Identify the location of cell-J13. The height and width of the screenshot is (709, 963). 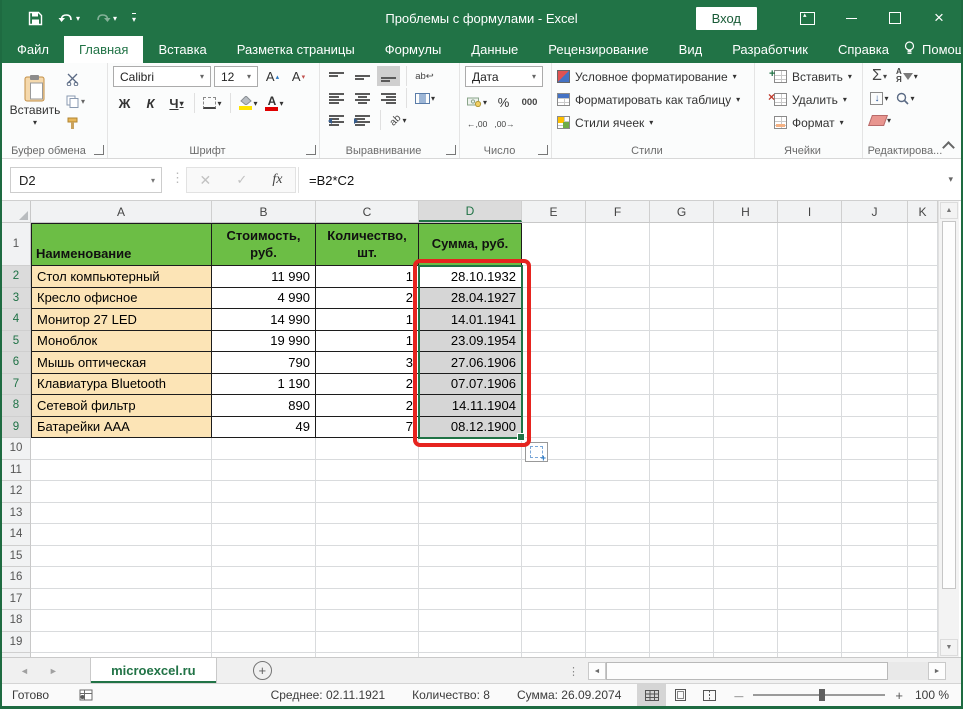
(875, 513).